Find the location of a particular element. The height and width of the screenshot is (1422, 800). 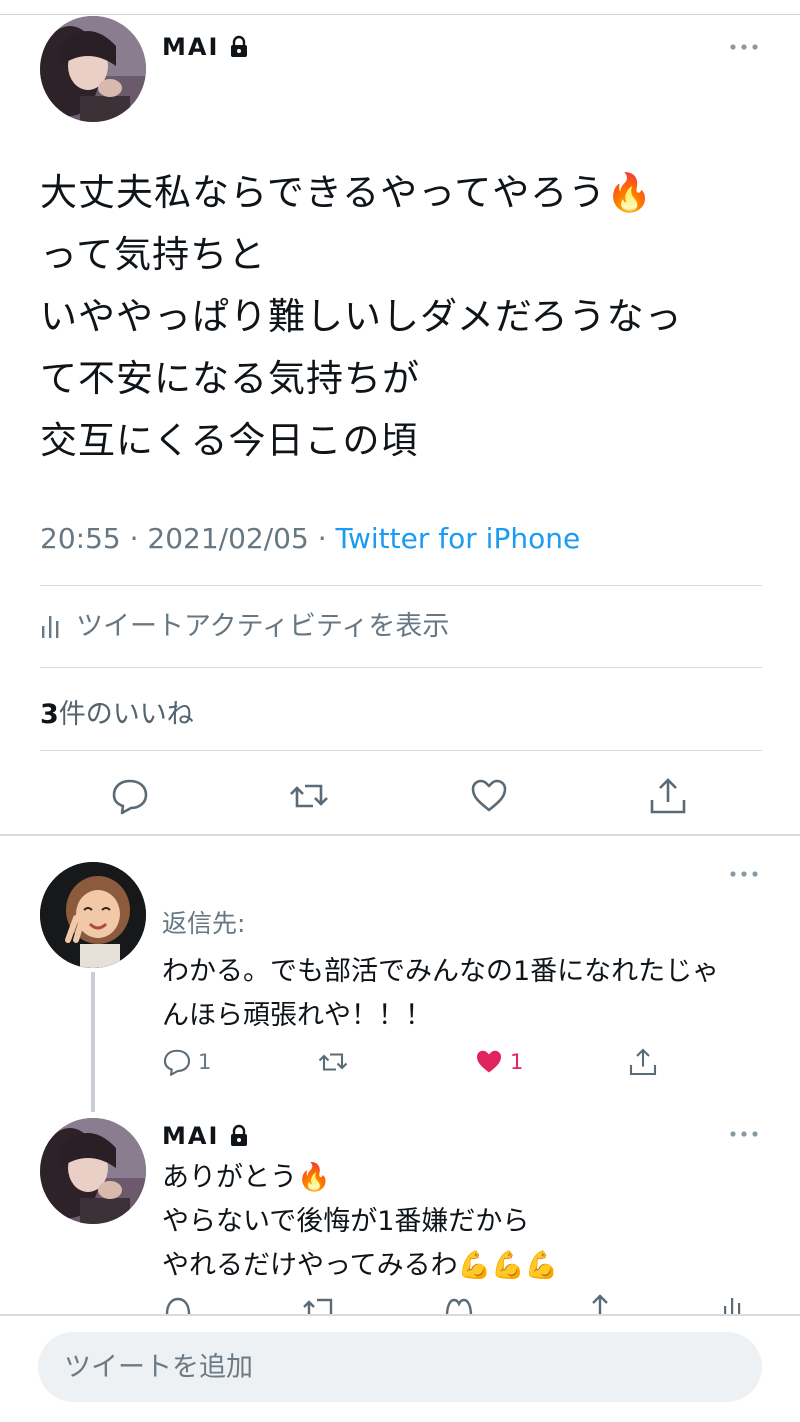

share-action is located at coordinates (643, 1062).